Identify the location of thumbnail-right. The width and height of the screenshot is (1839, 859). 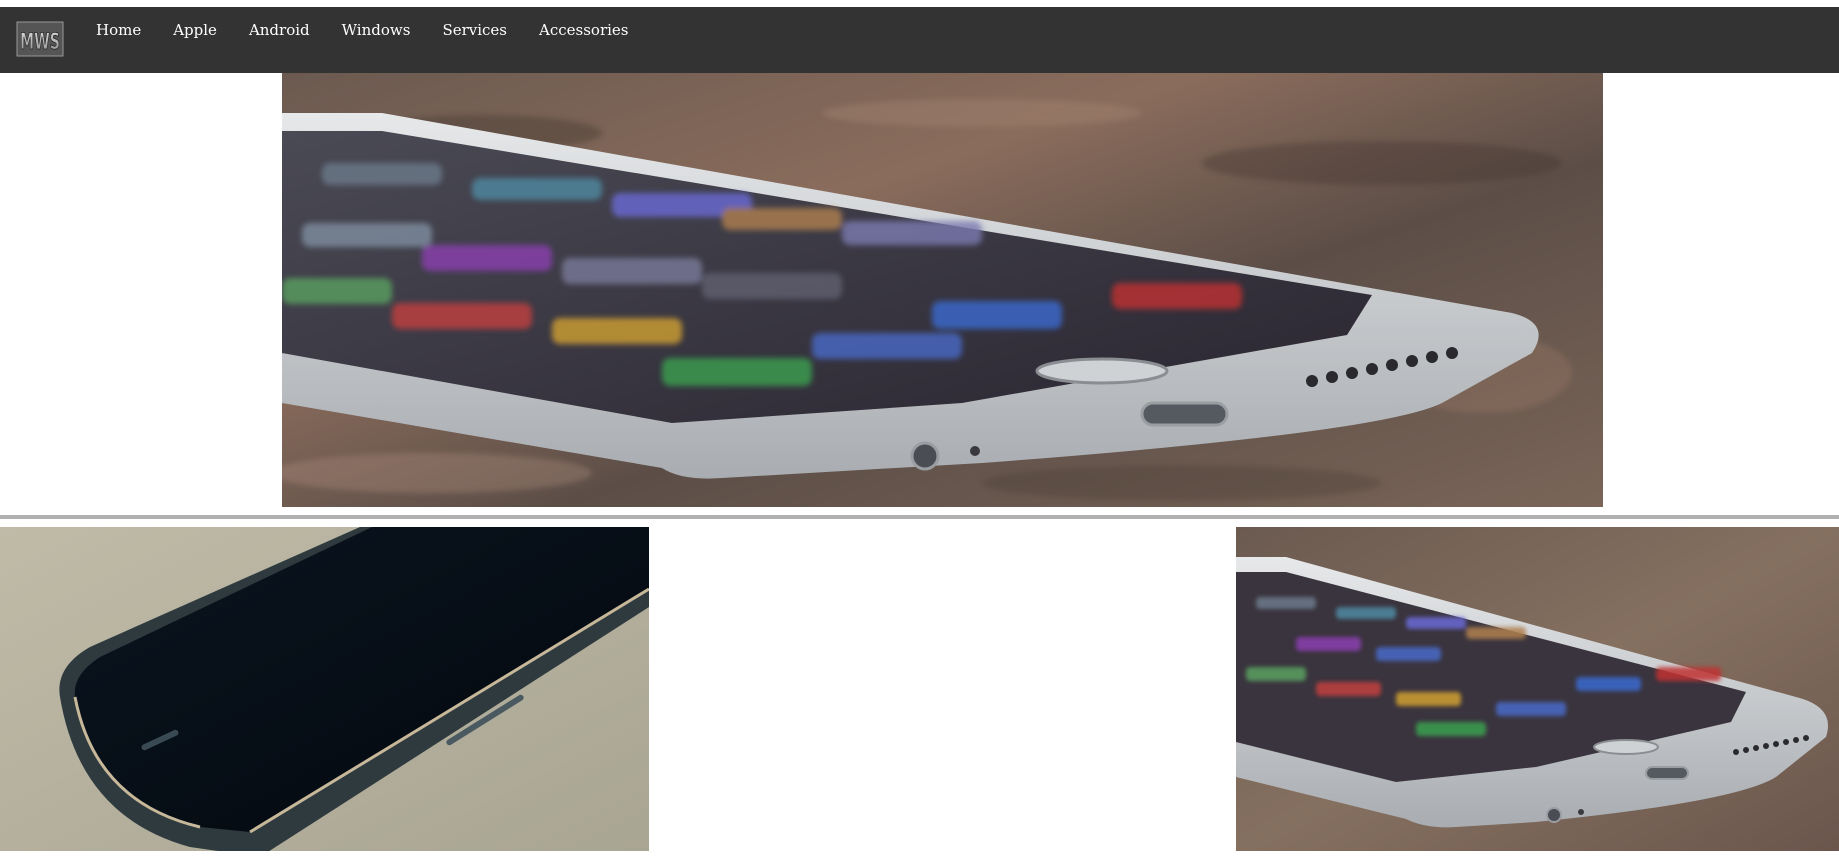
(1537, 689).